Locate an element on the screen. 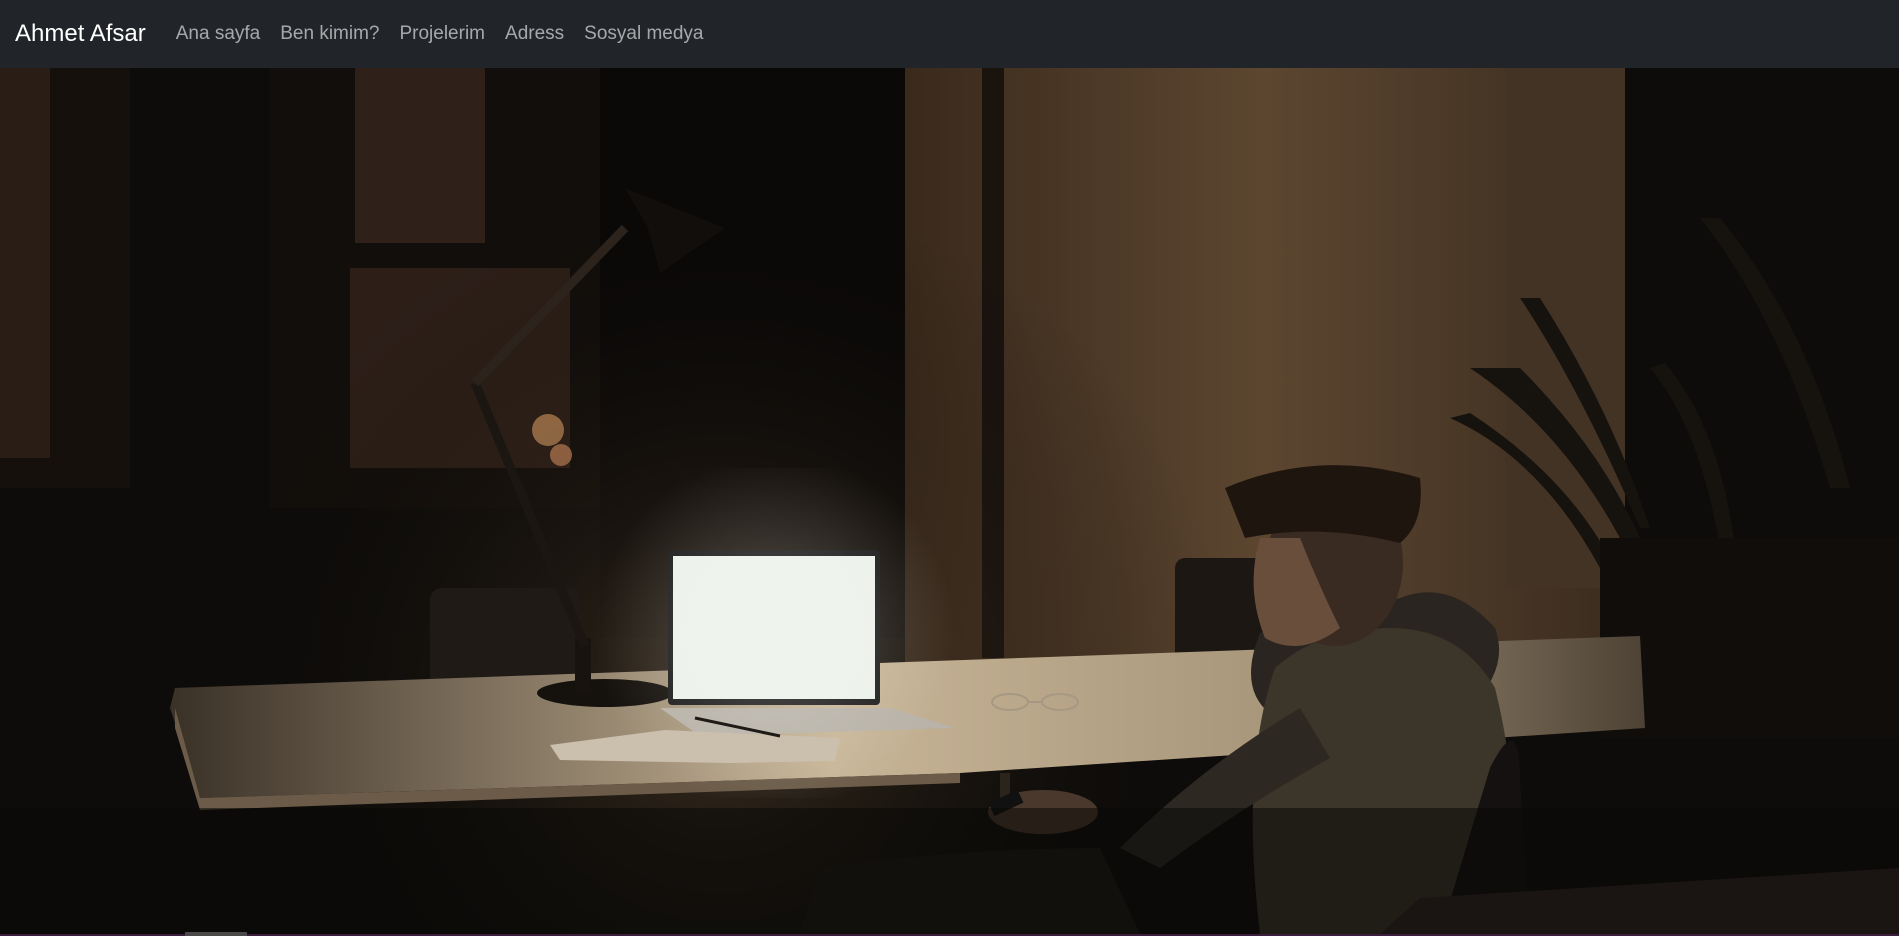  nav-link-sosyal-medya: Sosyal medya is located at coordinates (643, 34).